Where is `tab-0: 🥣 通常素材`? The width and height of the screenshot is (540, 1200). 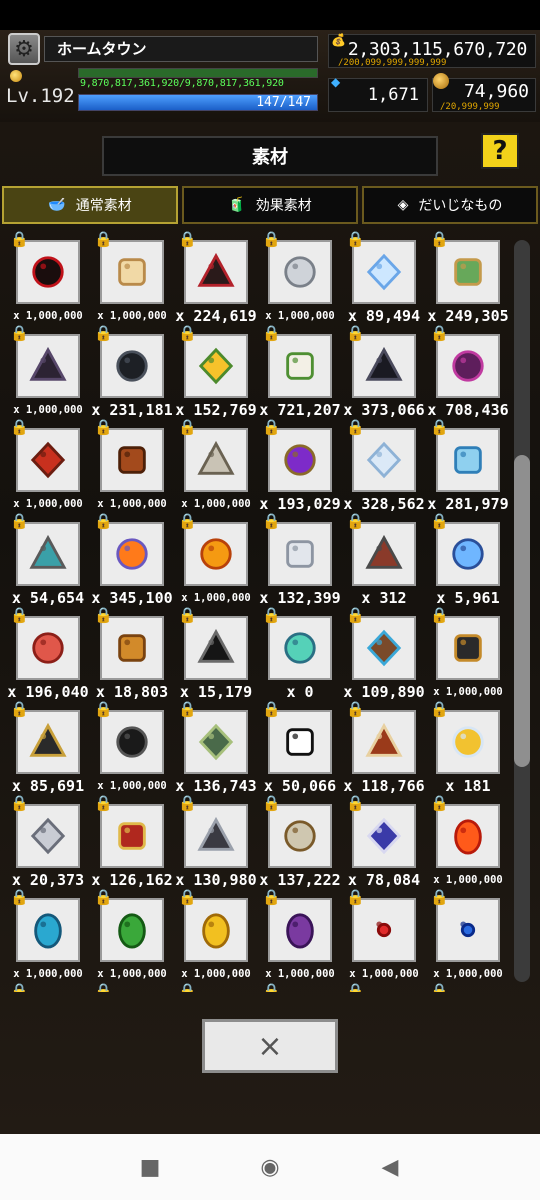 tab-0: 🥣 通常素材 is located at coordinates (90, 205).